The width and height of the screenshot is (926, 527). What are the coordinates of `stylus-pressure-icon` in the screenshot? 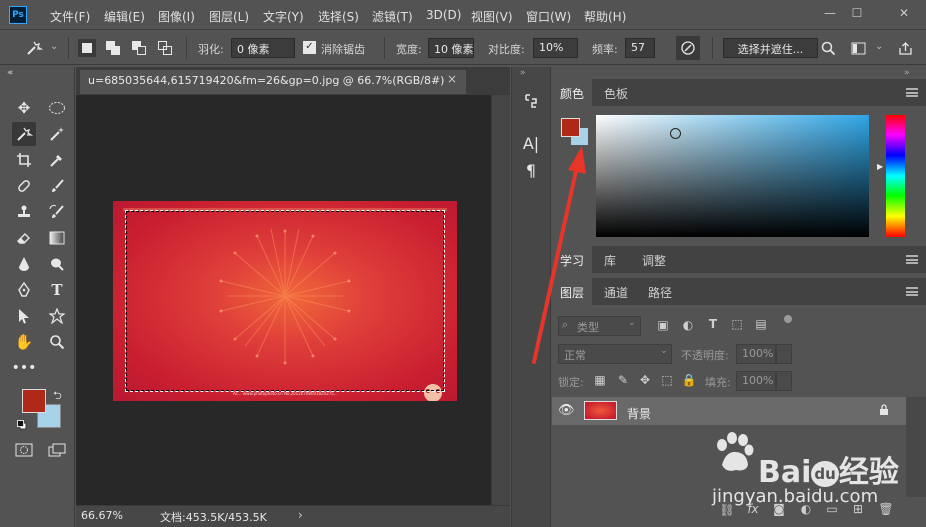 It's located at (688, 48).